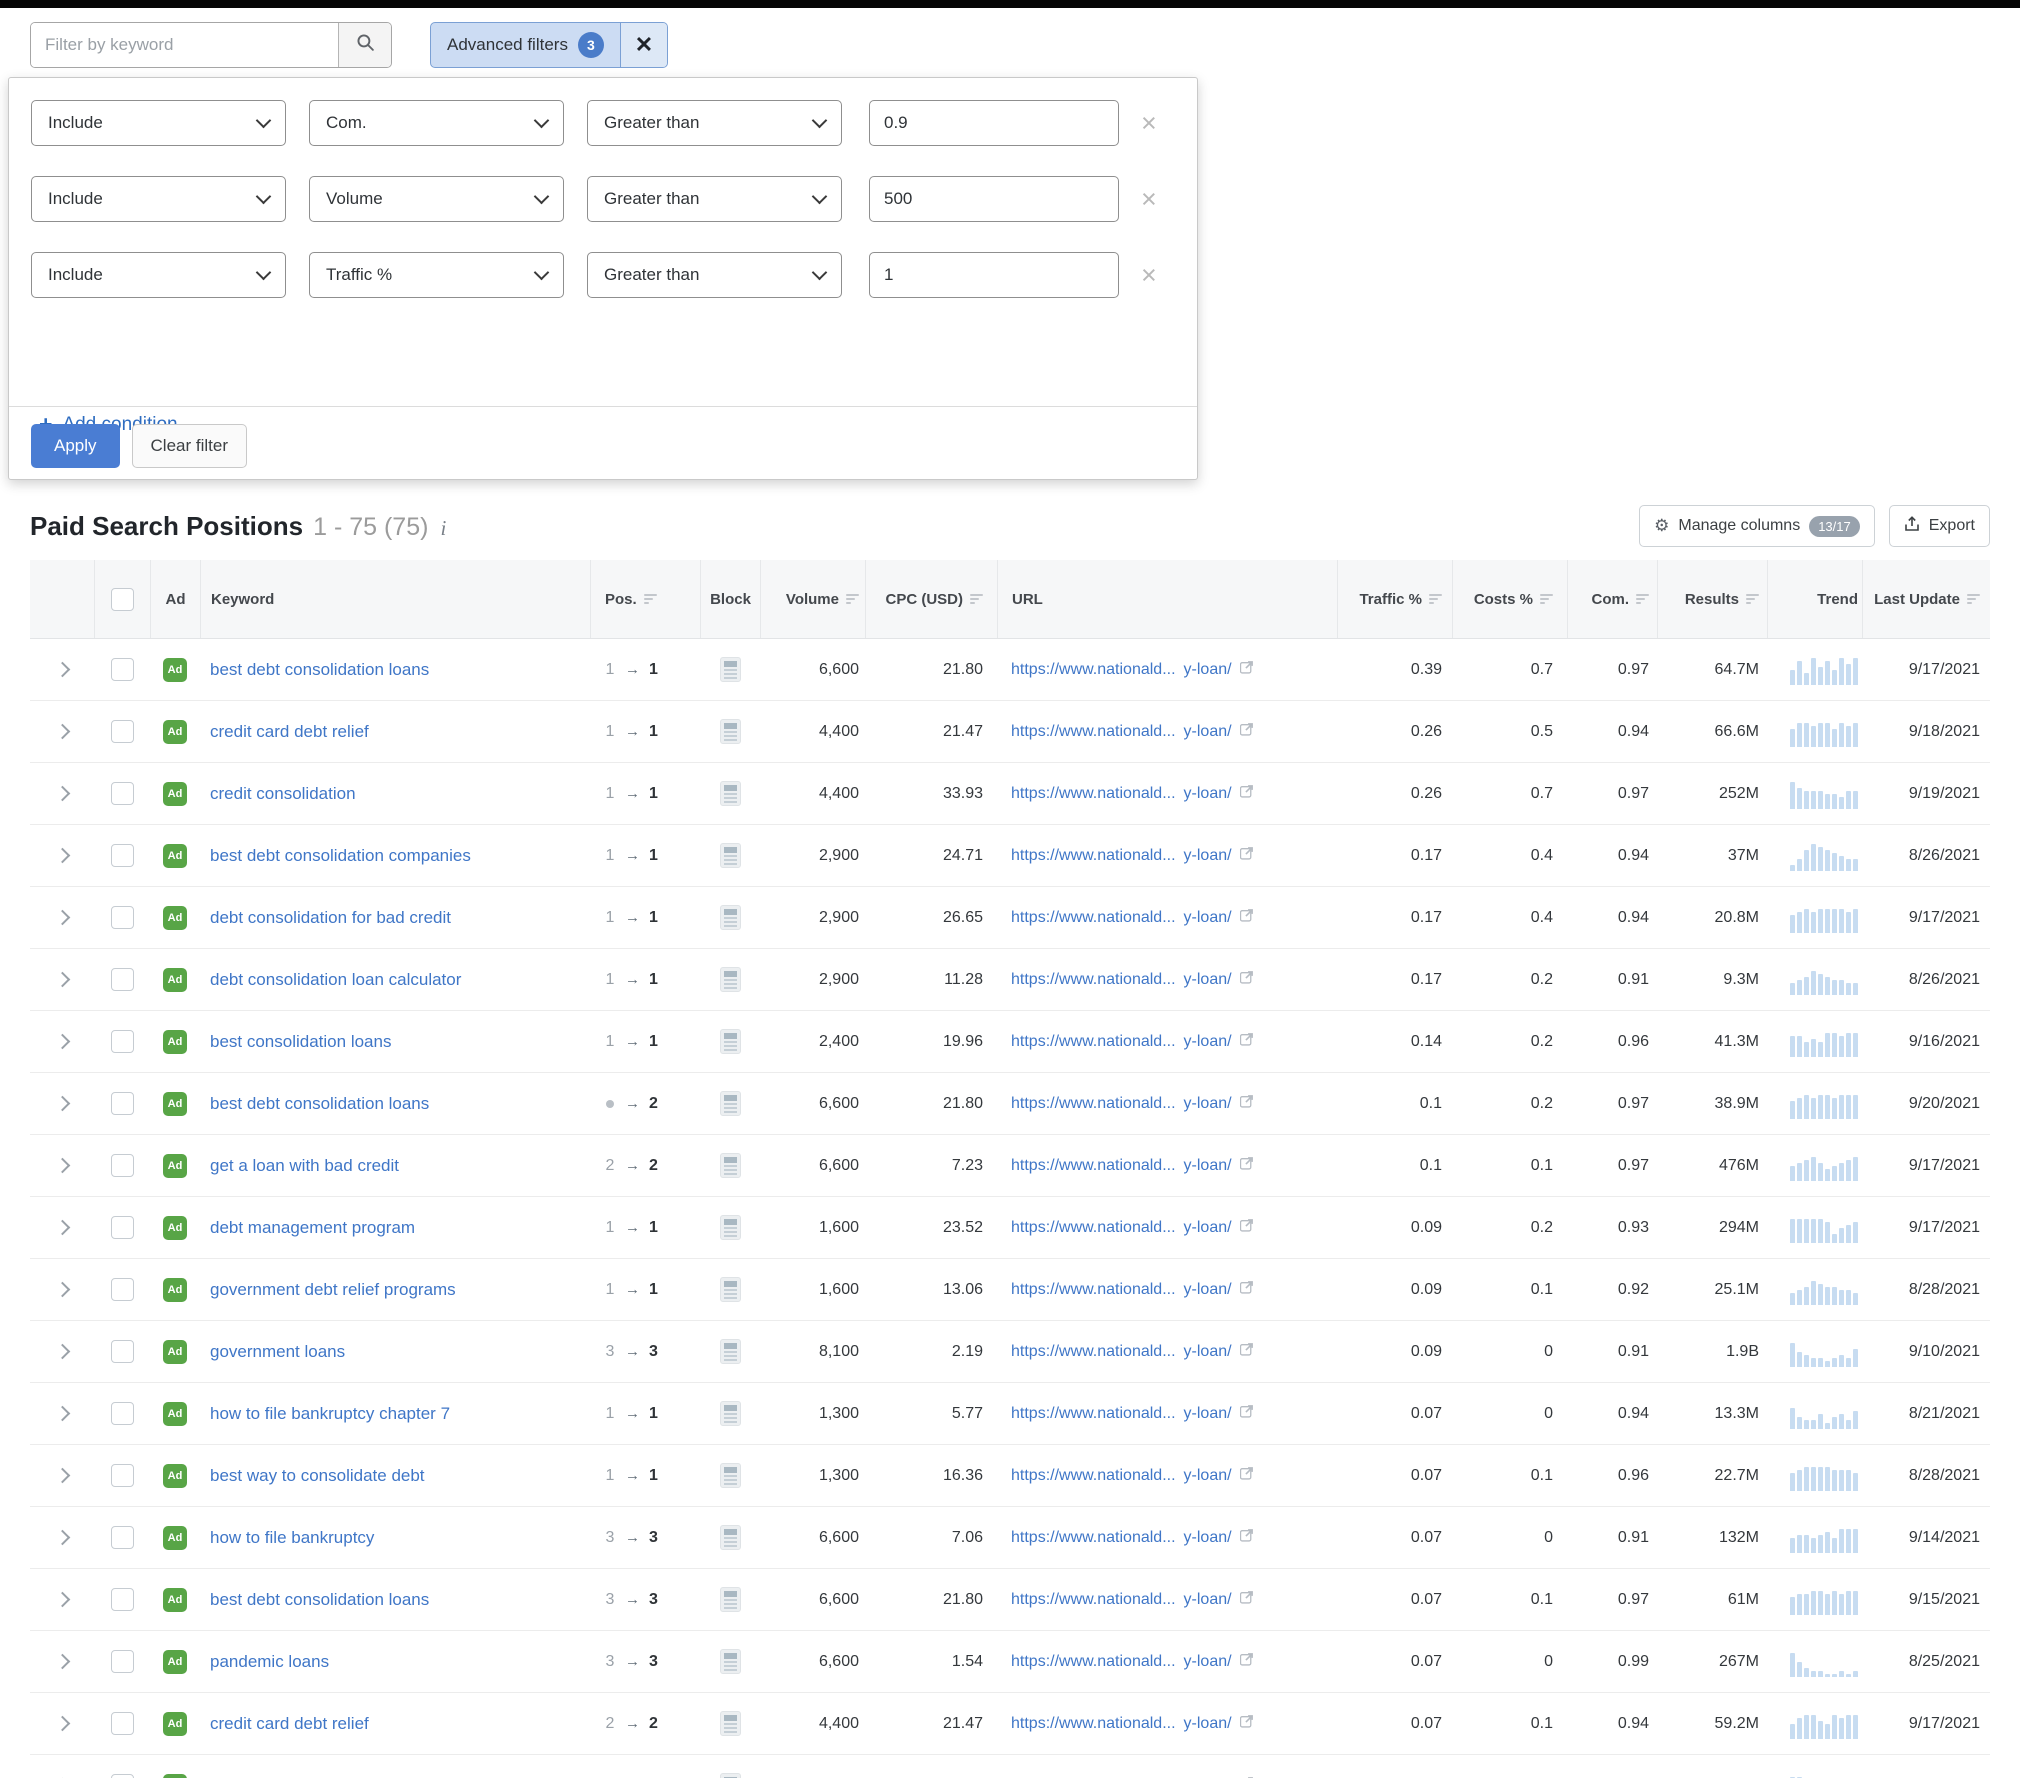  Describe the element at coordinates (714, 123) in the screenshot. I see `condition-operator-select: Greater than` at that location.